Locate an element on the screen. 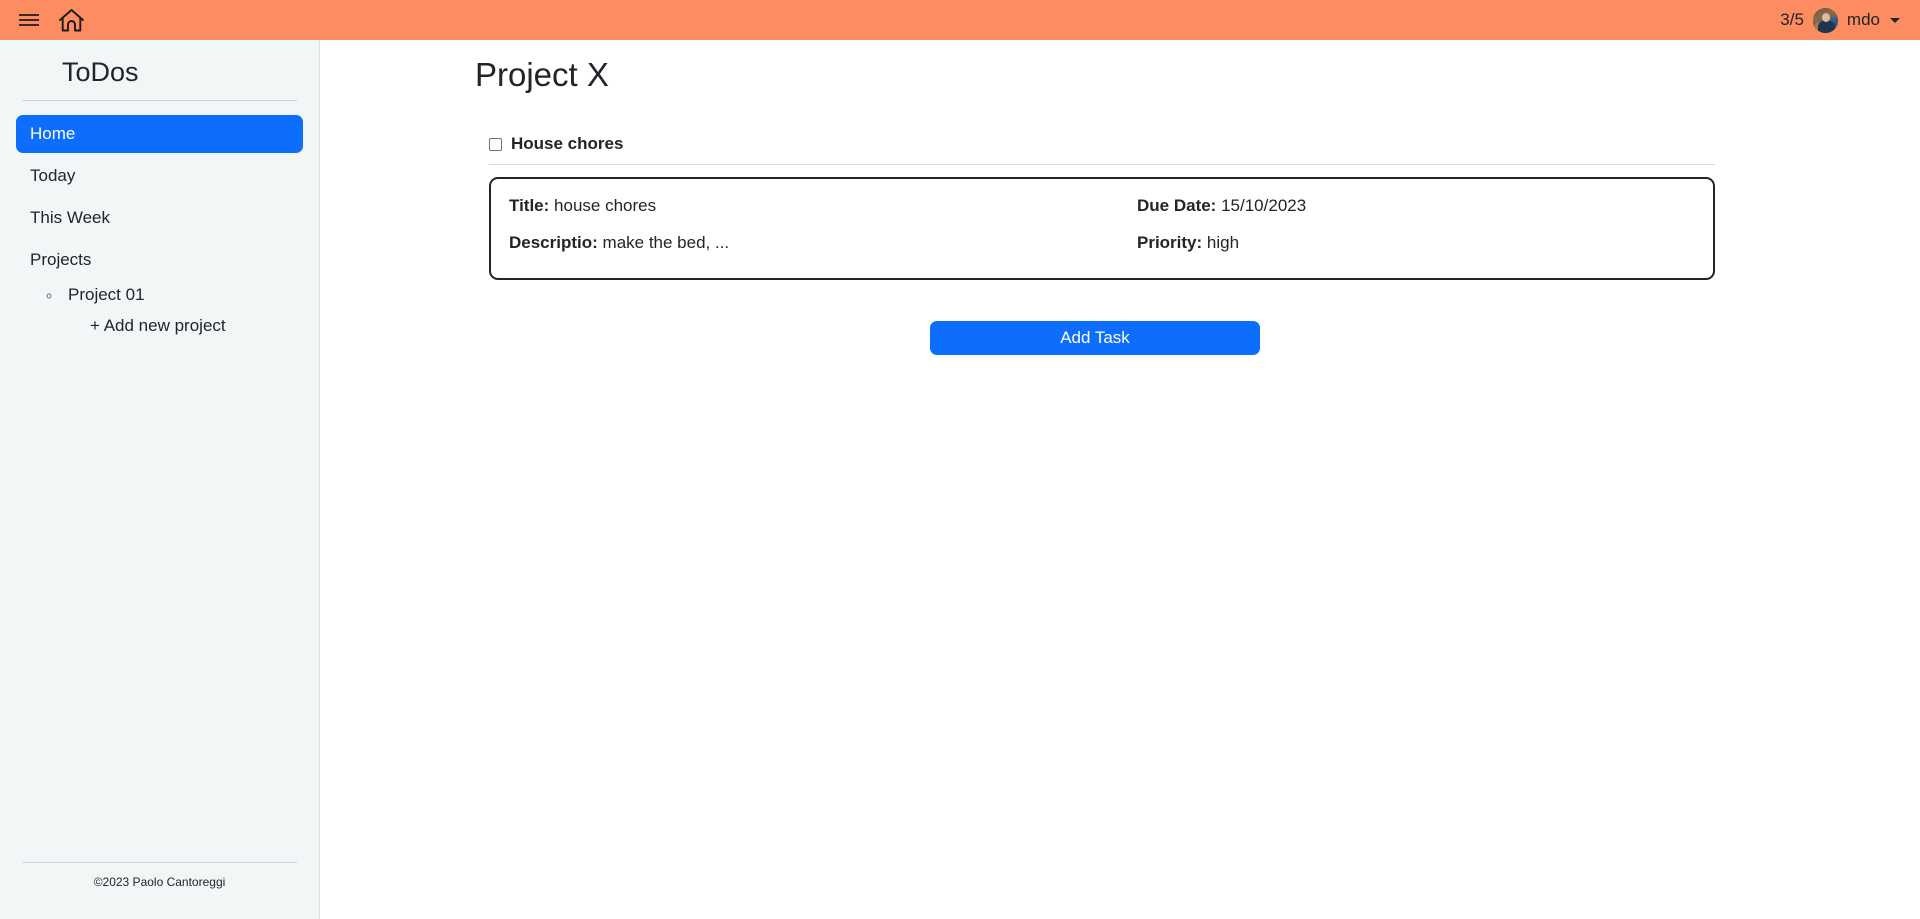 Image resolution: width=1920 pixels, height=919 pixels. sidebar-nav-list: Home Today This Week Projects is located at coordinates (159, 199).